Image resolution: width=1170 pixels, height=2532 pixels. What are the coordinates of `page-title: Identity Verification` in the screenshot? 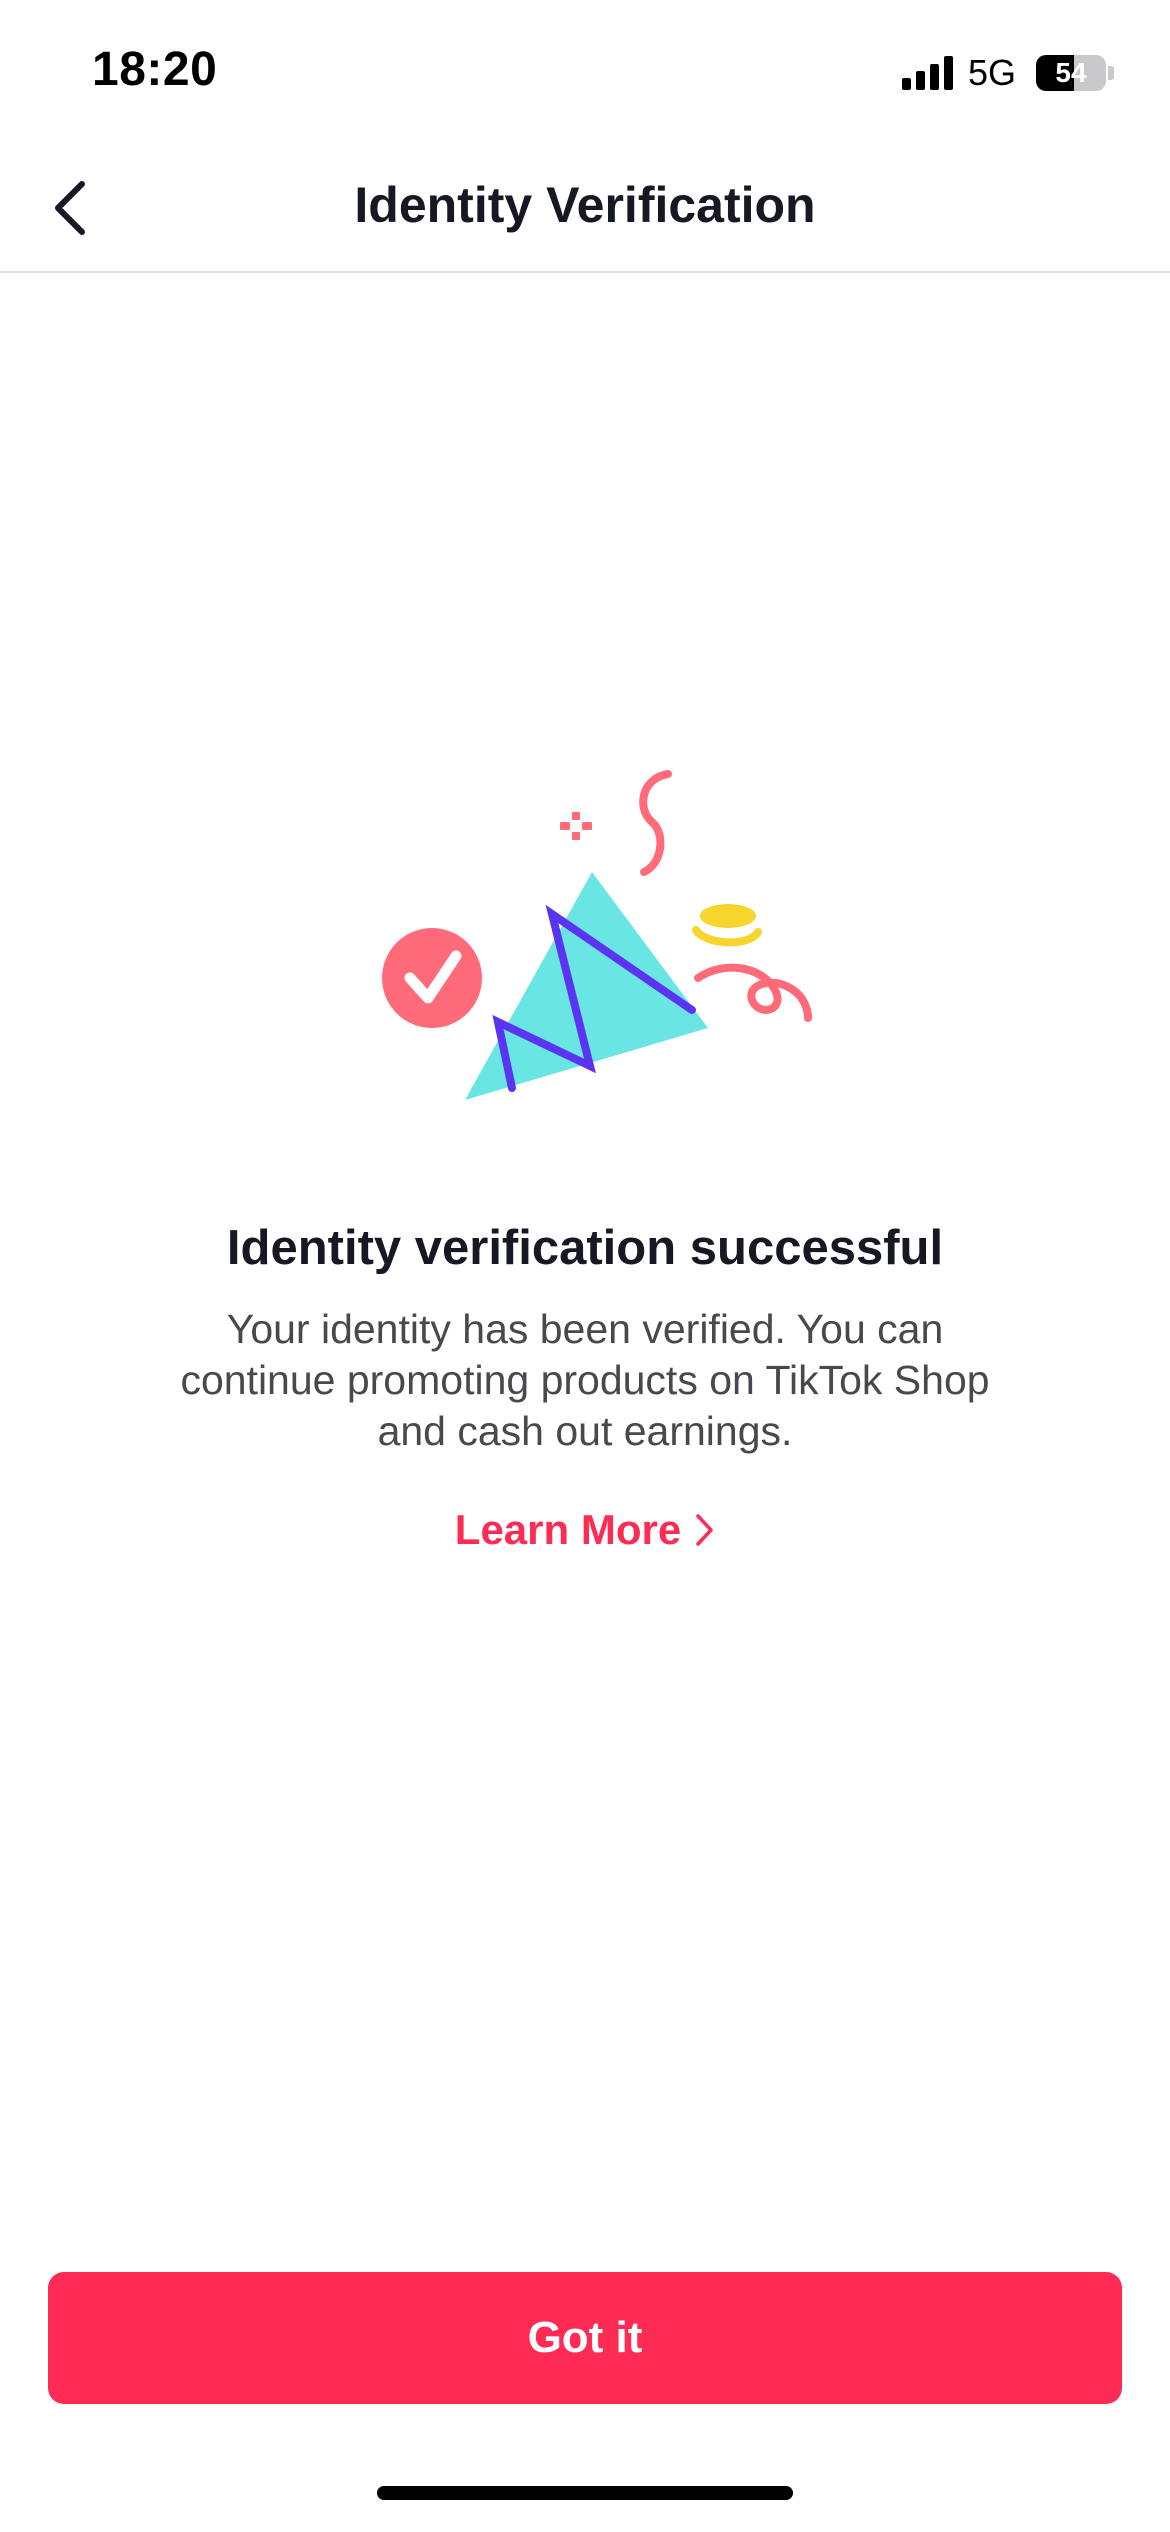 It's located at (585, 205).